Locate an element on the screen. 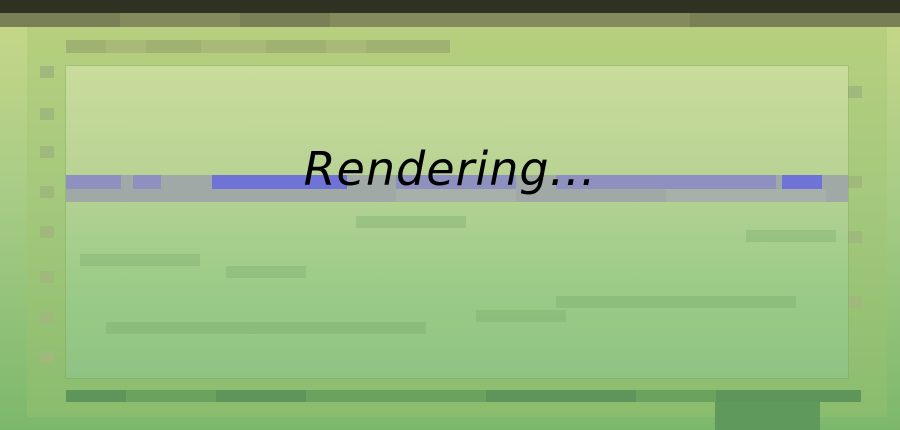 The height and width of the screenshot is (430, 900). right-tick-column is located at coordinates (855, 222).